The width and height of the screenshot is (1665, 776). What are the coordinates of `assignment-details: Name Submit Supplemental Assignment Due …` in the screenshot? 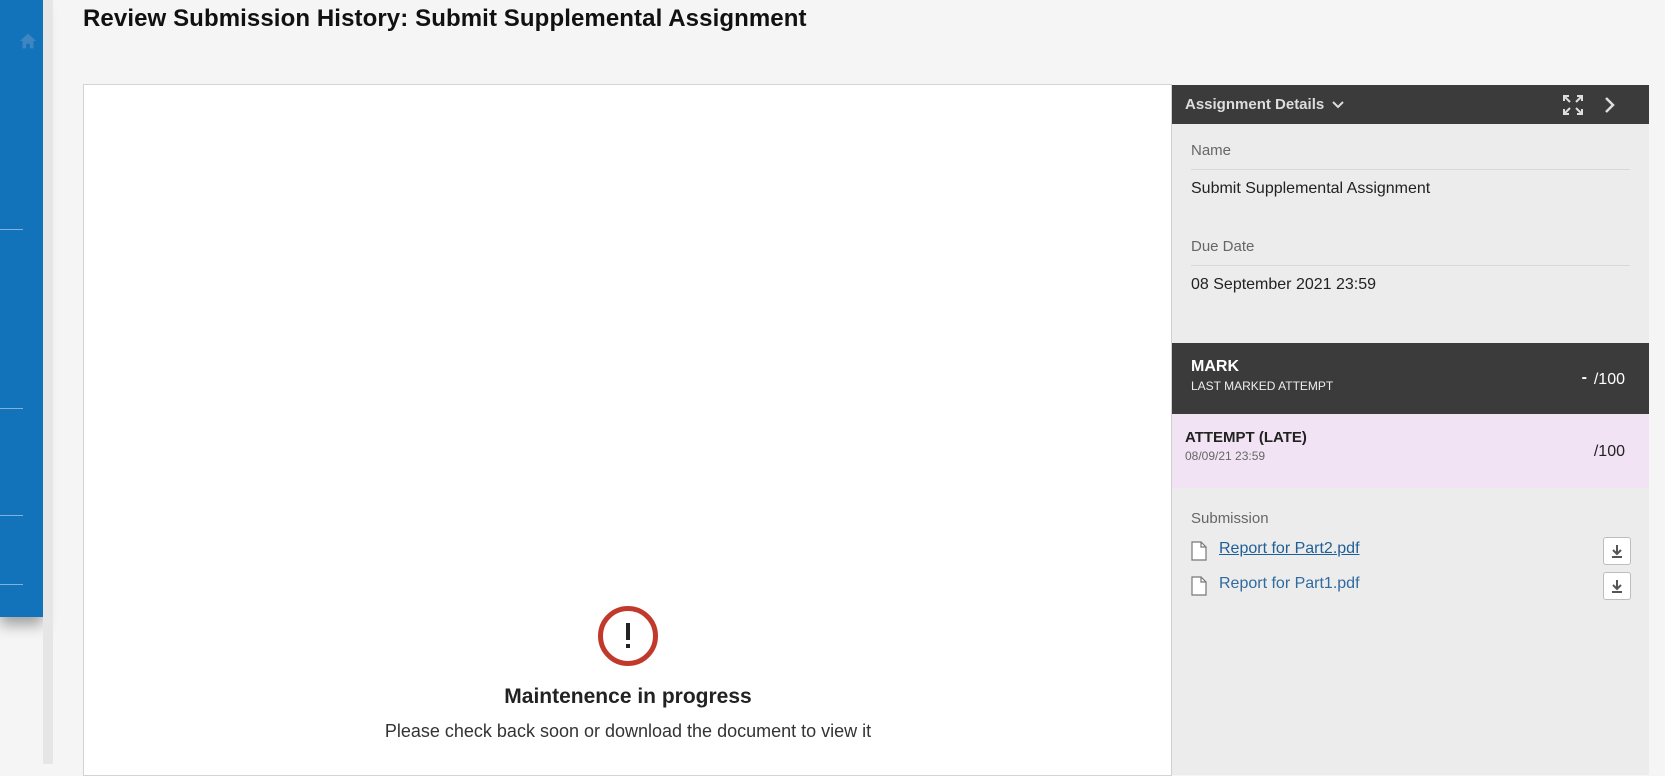 It's located at (1410, 209).